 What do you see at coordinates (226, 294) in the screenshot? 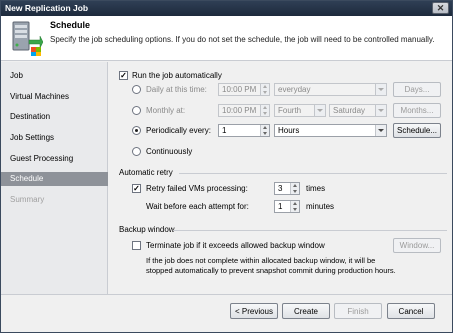
I see `footer-divider` at bounding box center [226, 294].